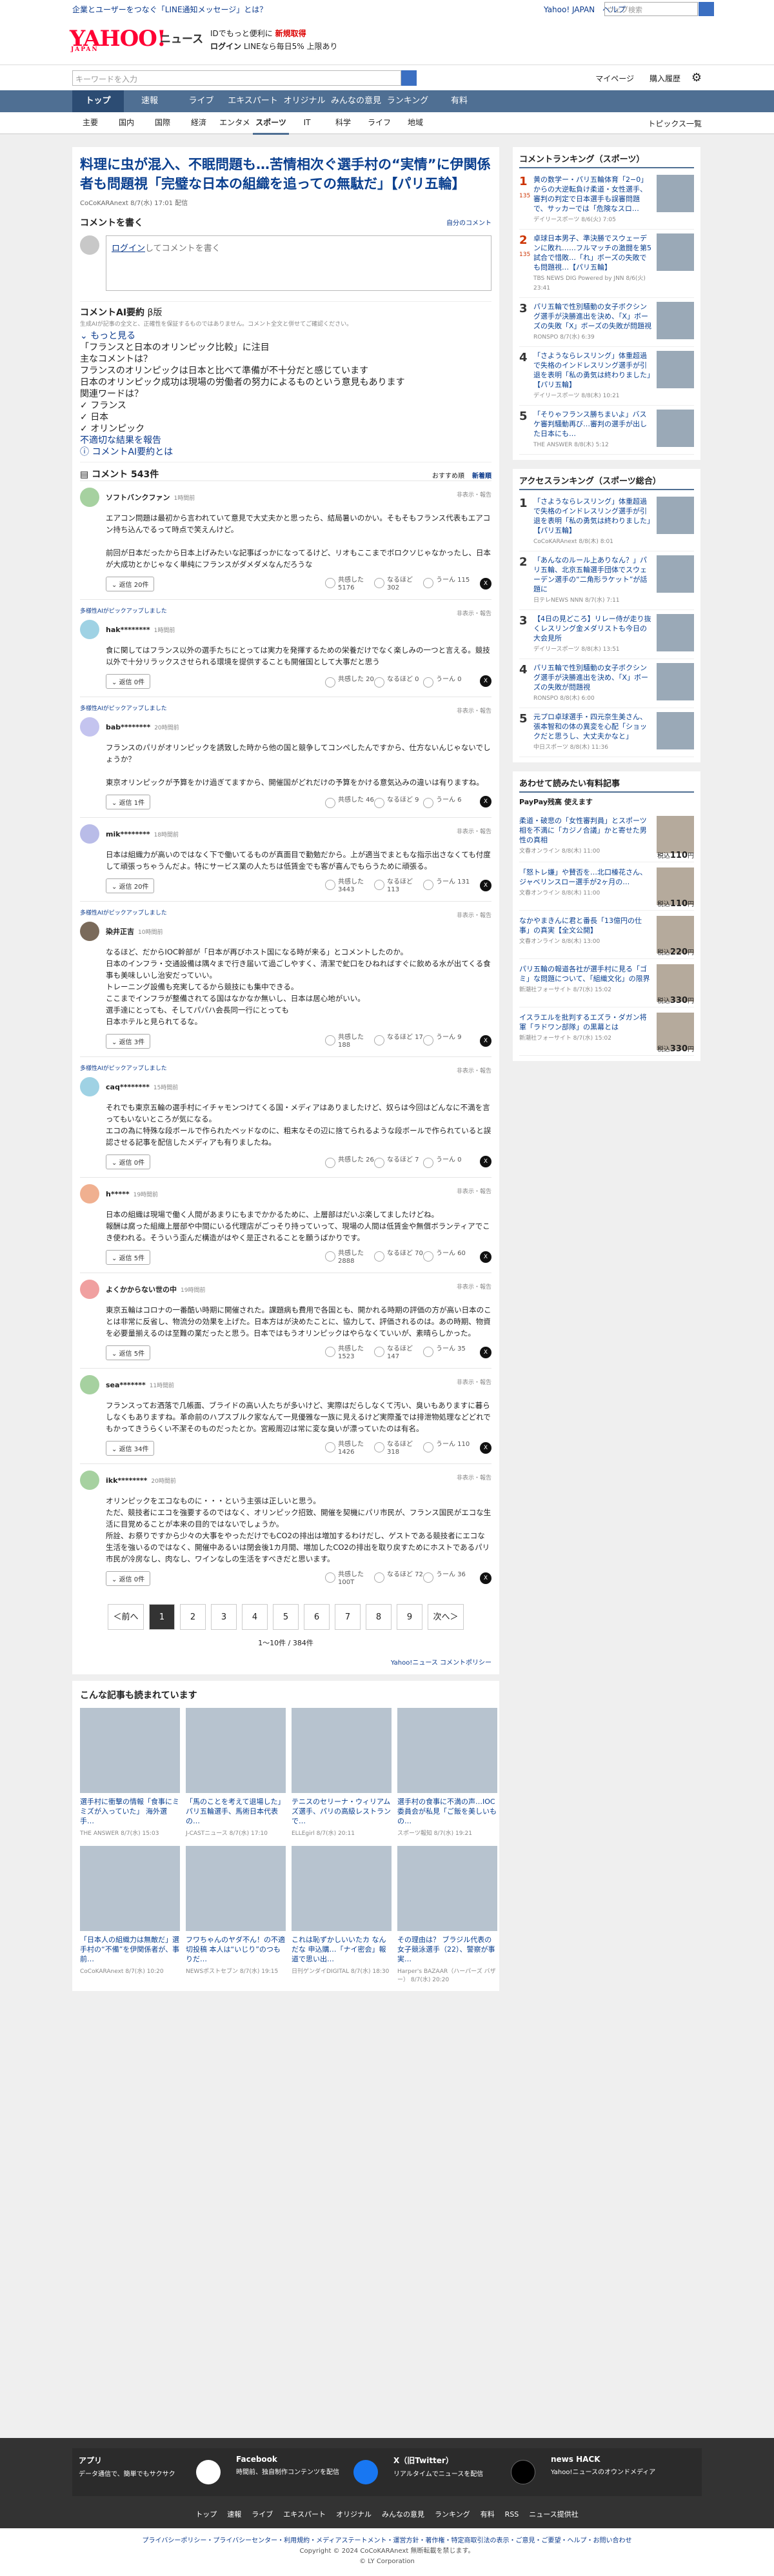 This screenshot has width=774, height=2576. I want to click on username: 染井正吉, so click(120, 931).